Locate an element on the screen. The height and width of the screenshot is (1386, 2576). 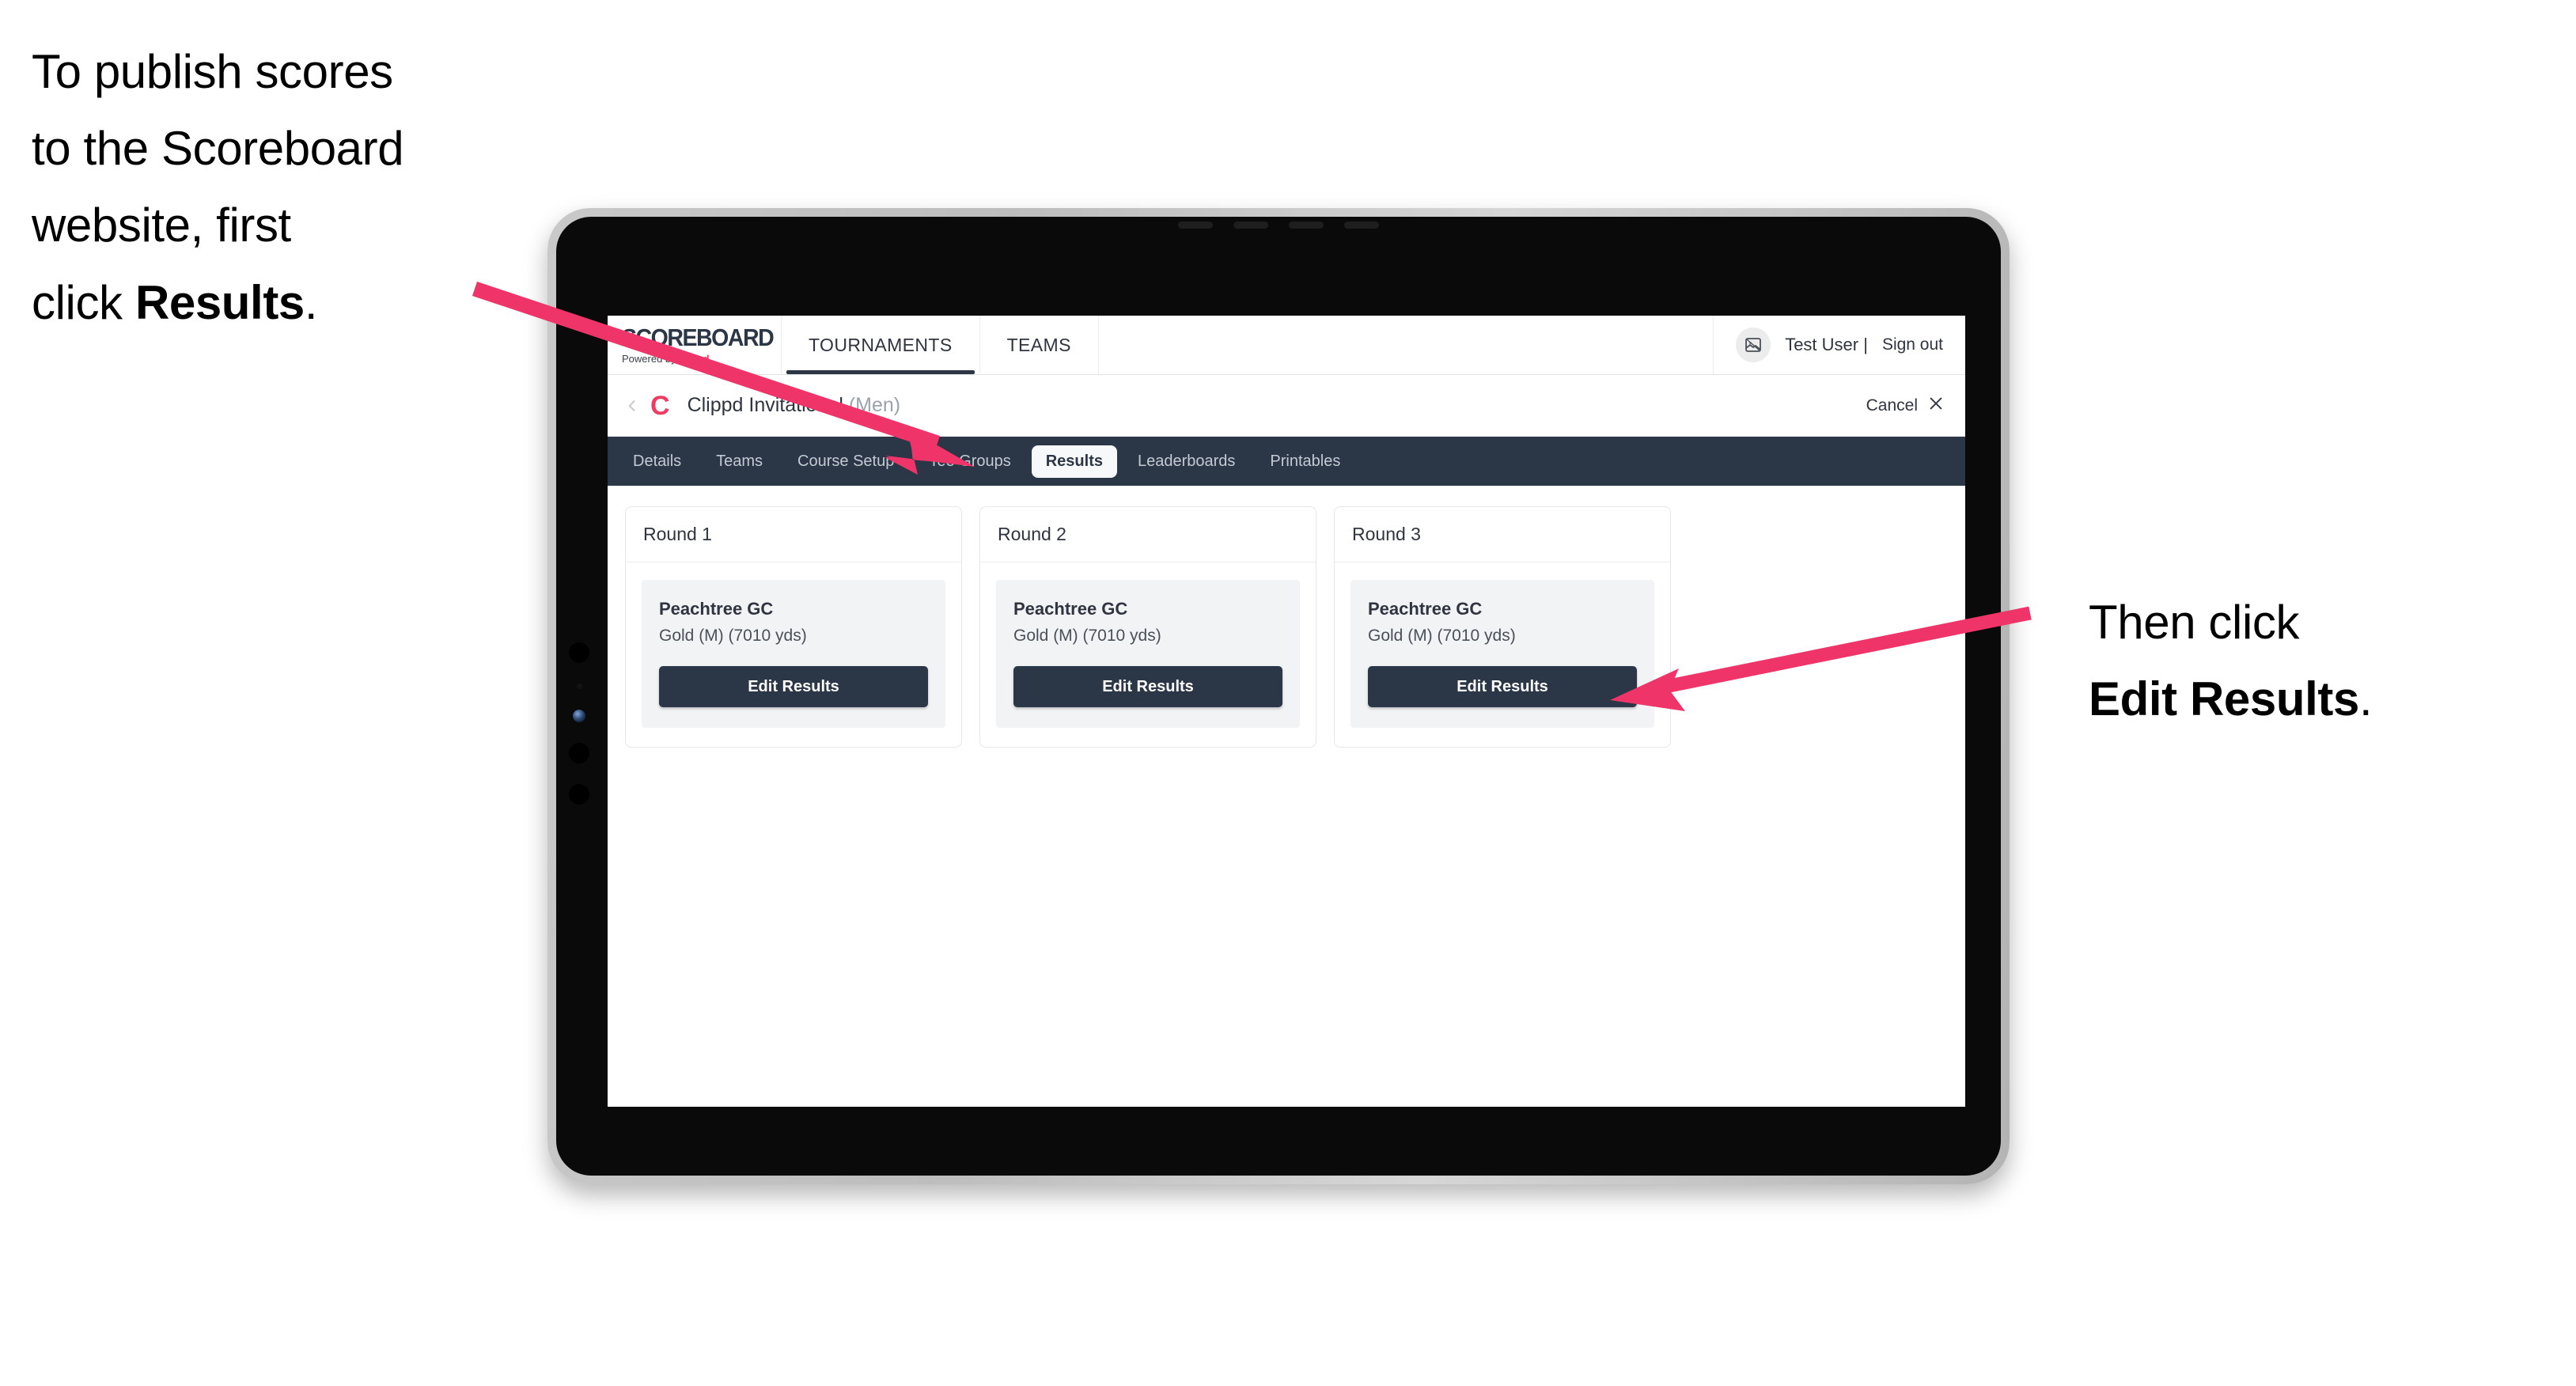
brand-tagline-prefix: Powered by is located at coordinates (651, 359).